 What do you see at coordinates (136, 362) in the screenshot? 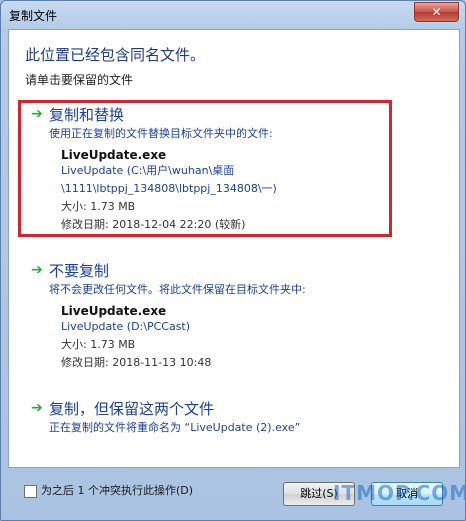
I see `file-modified-date: 修改日期: 2018-11-13 10:48` at bounding box center [136, 362].